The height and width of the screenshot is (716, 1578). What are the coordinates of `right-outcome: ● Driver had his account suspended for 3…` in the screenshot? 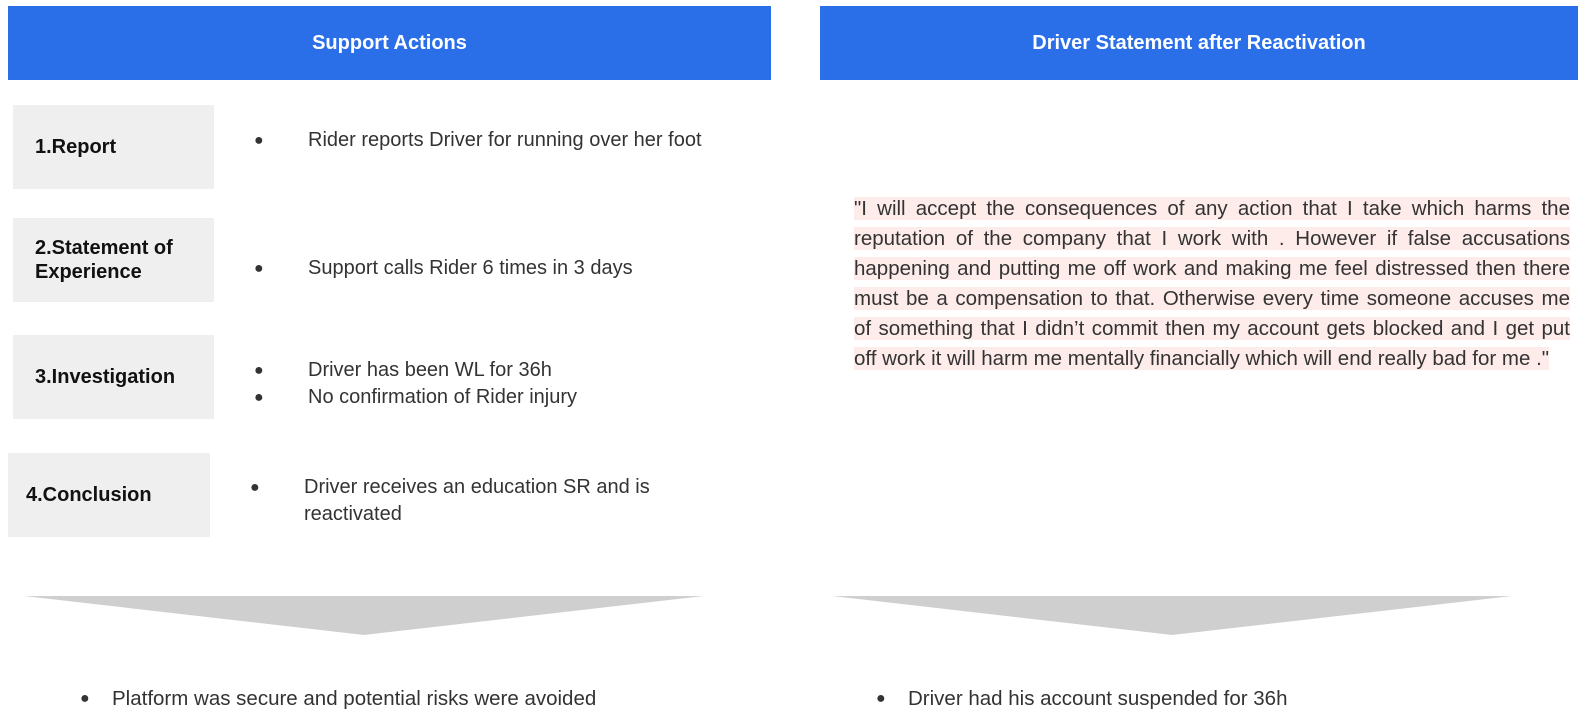 It's located at (1081, 699).